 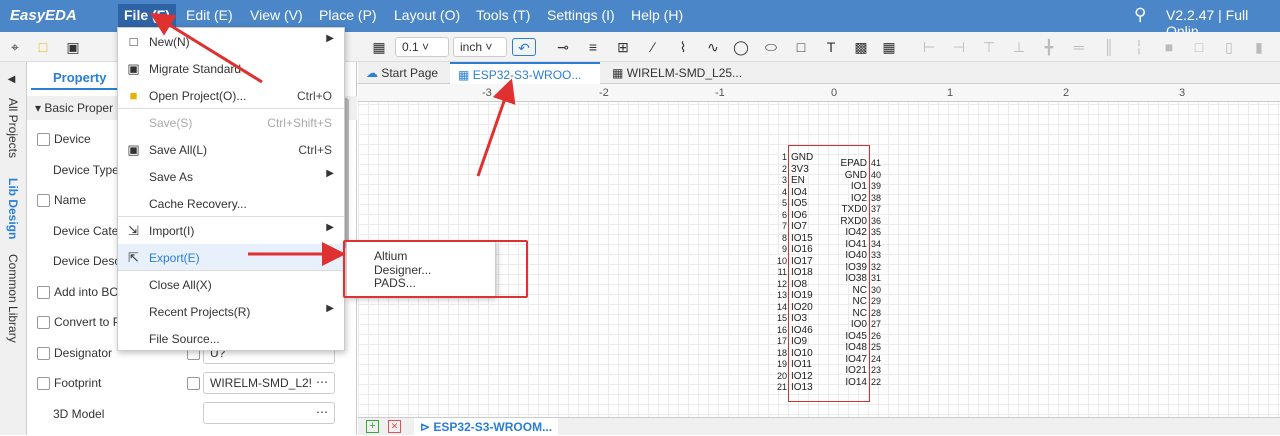 I want to click on image-icon: ▩, so click(x=861, y=47).